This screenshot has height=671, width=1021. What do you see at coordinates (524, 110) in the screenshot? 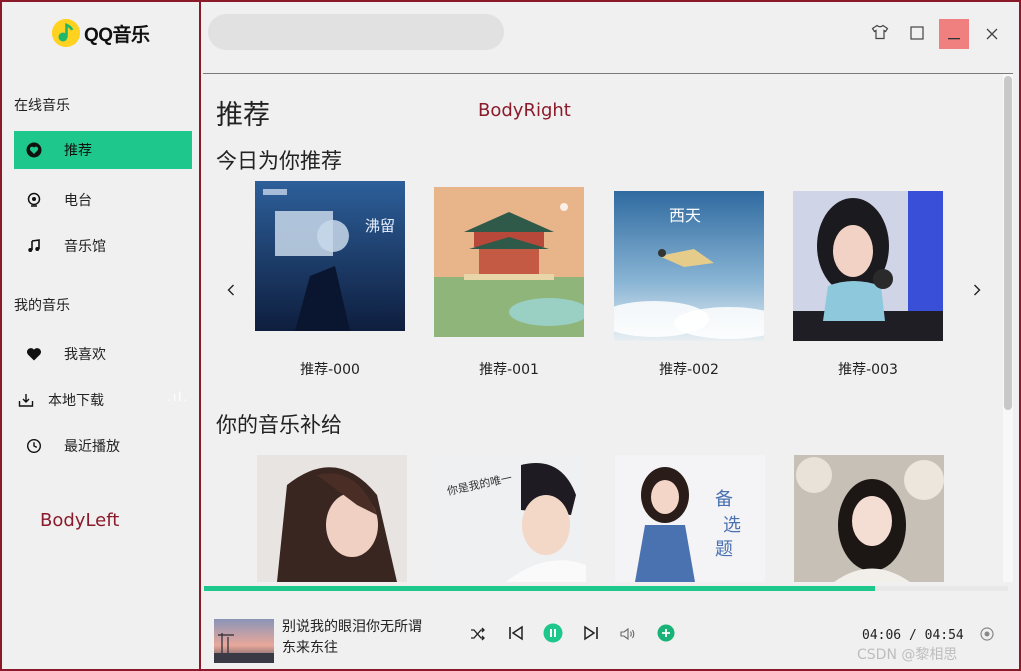
I see `debug-label-bodyright: BodyRight` at bounding box center [524, 110].